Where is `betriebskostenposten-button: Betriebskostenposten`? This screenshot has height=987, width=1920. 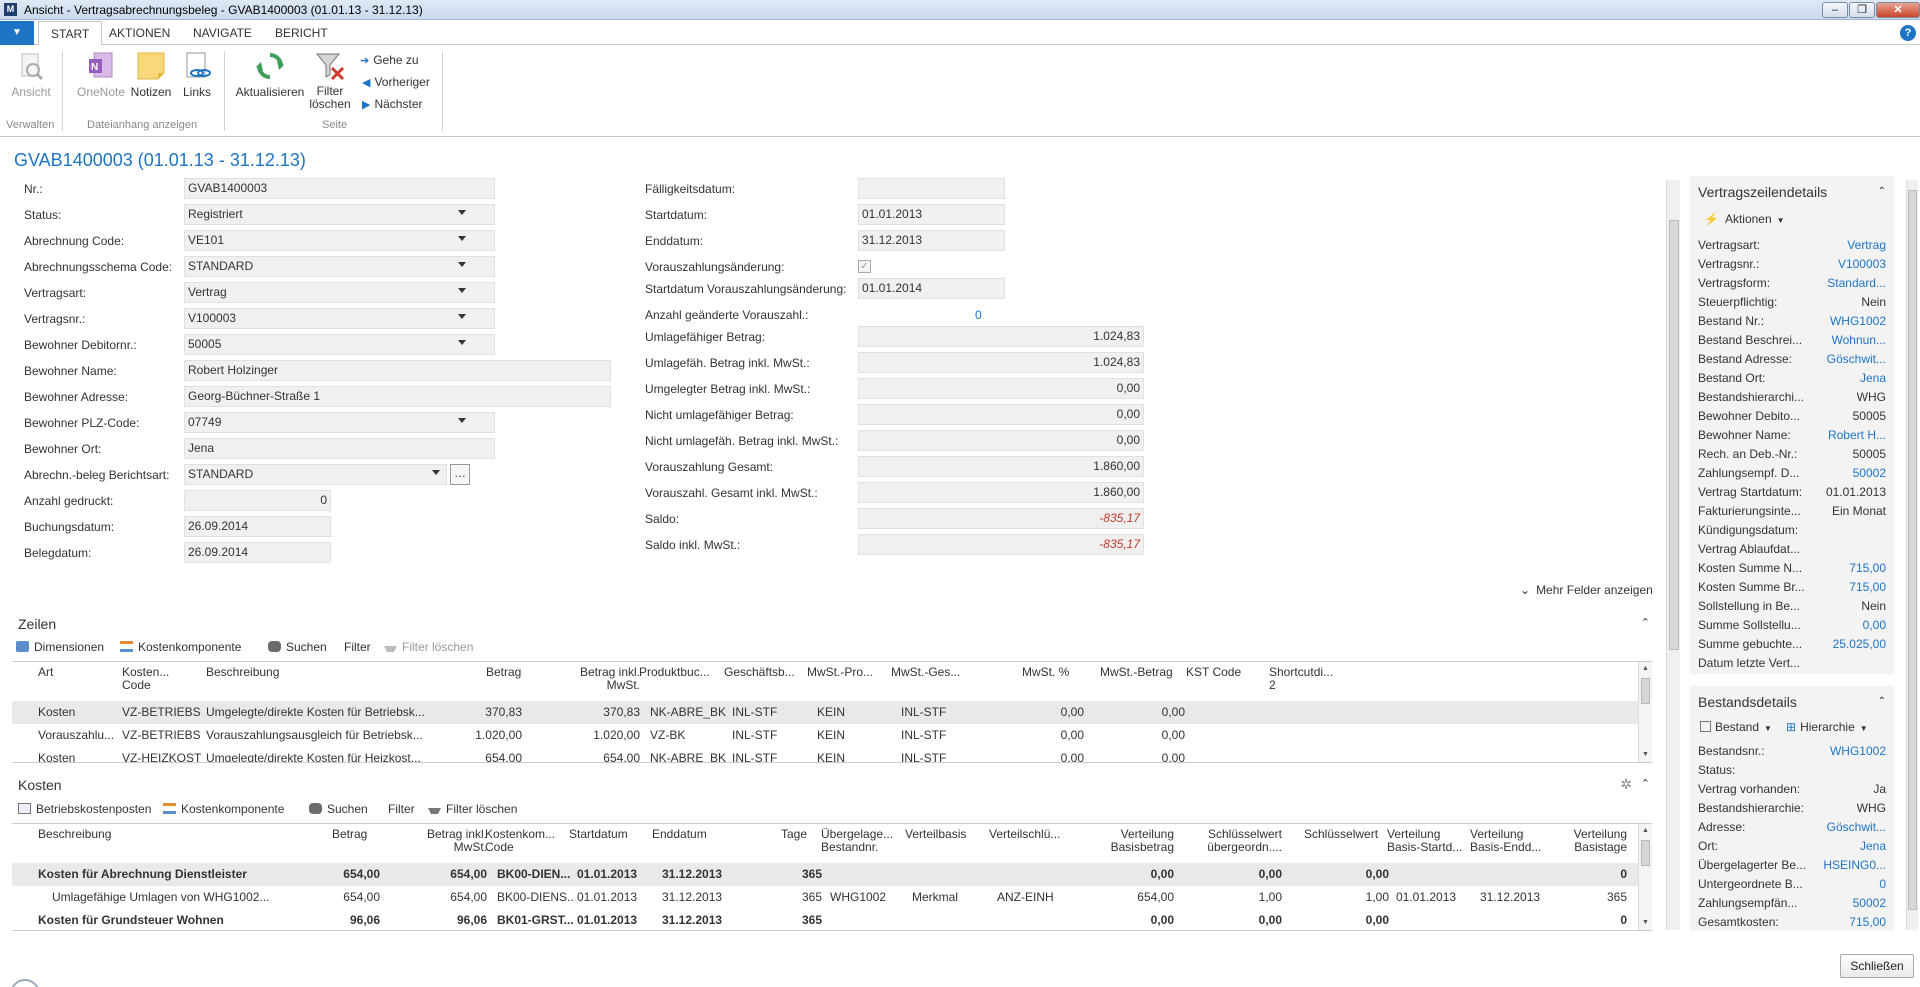 betriebskostenposten-button: Betriebskostenposten is located at coordinates (84, 809).